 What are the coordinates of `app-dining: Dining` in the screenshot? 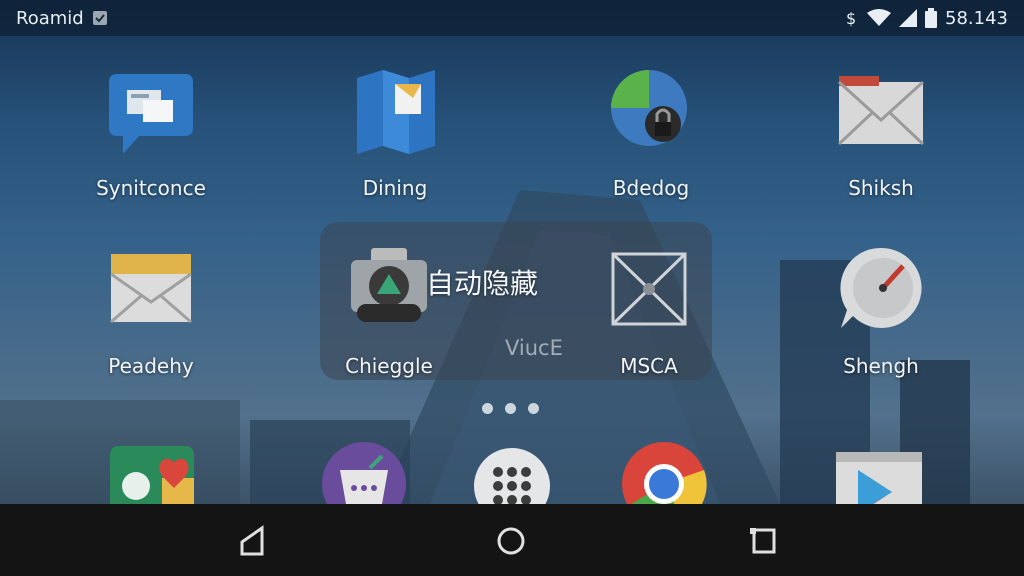 It's located at (395, 141).